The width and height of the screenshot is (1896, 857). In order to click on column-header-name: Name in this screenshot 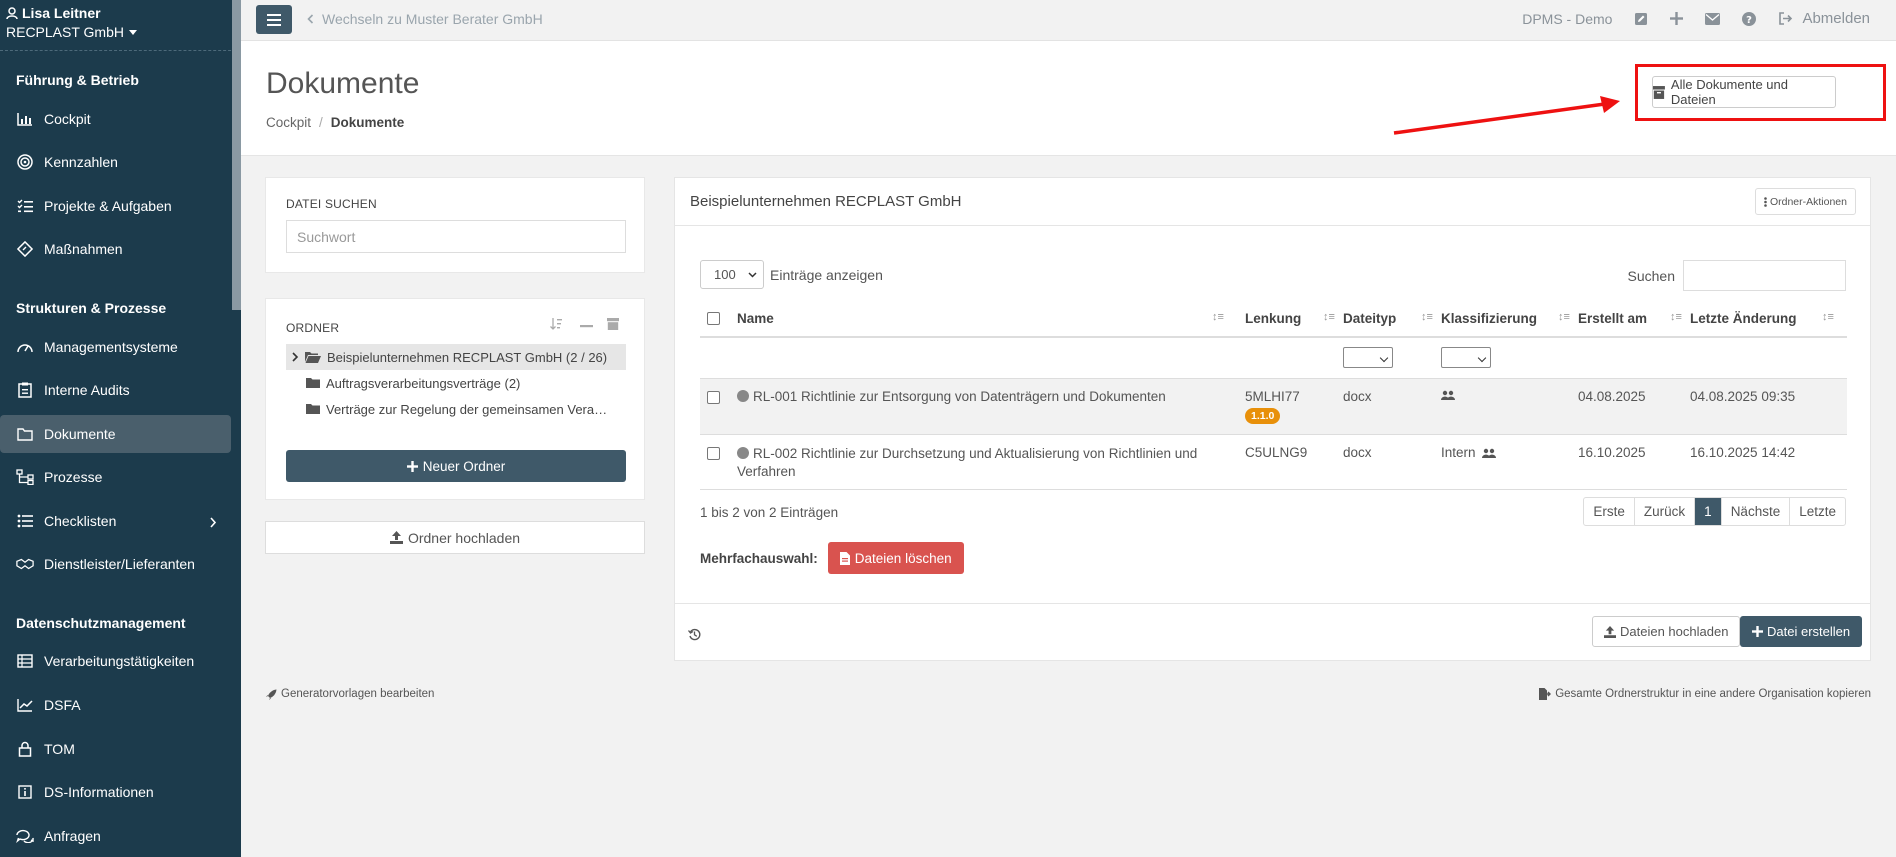, I will do `click(755, 318)`.